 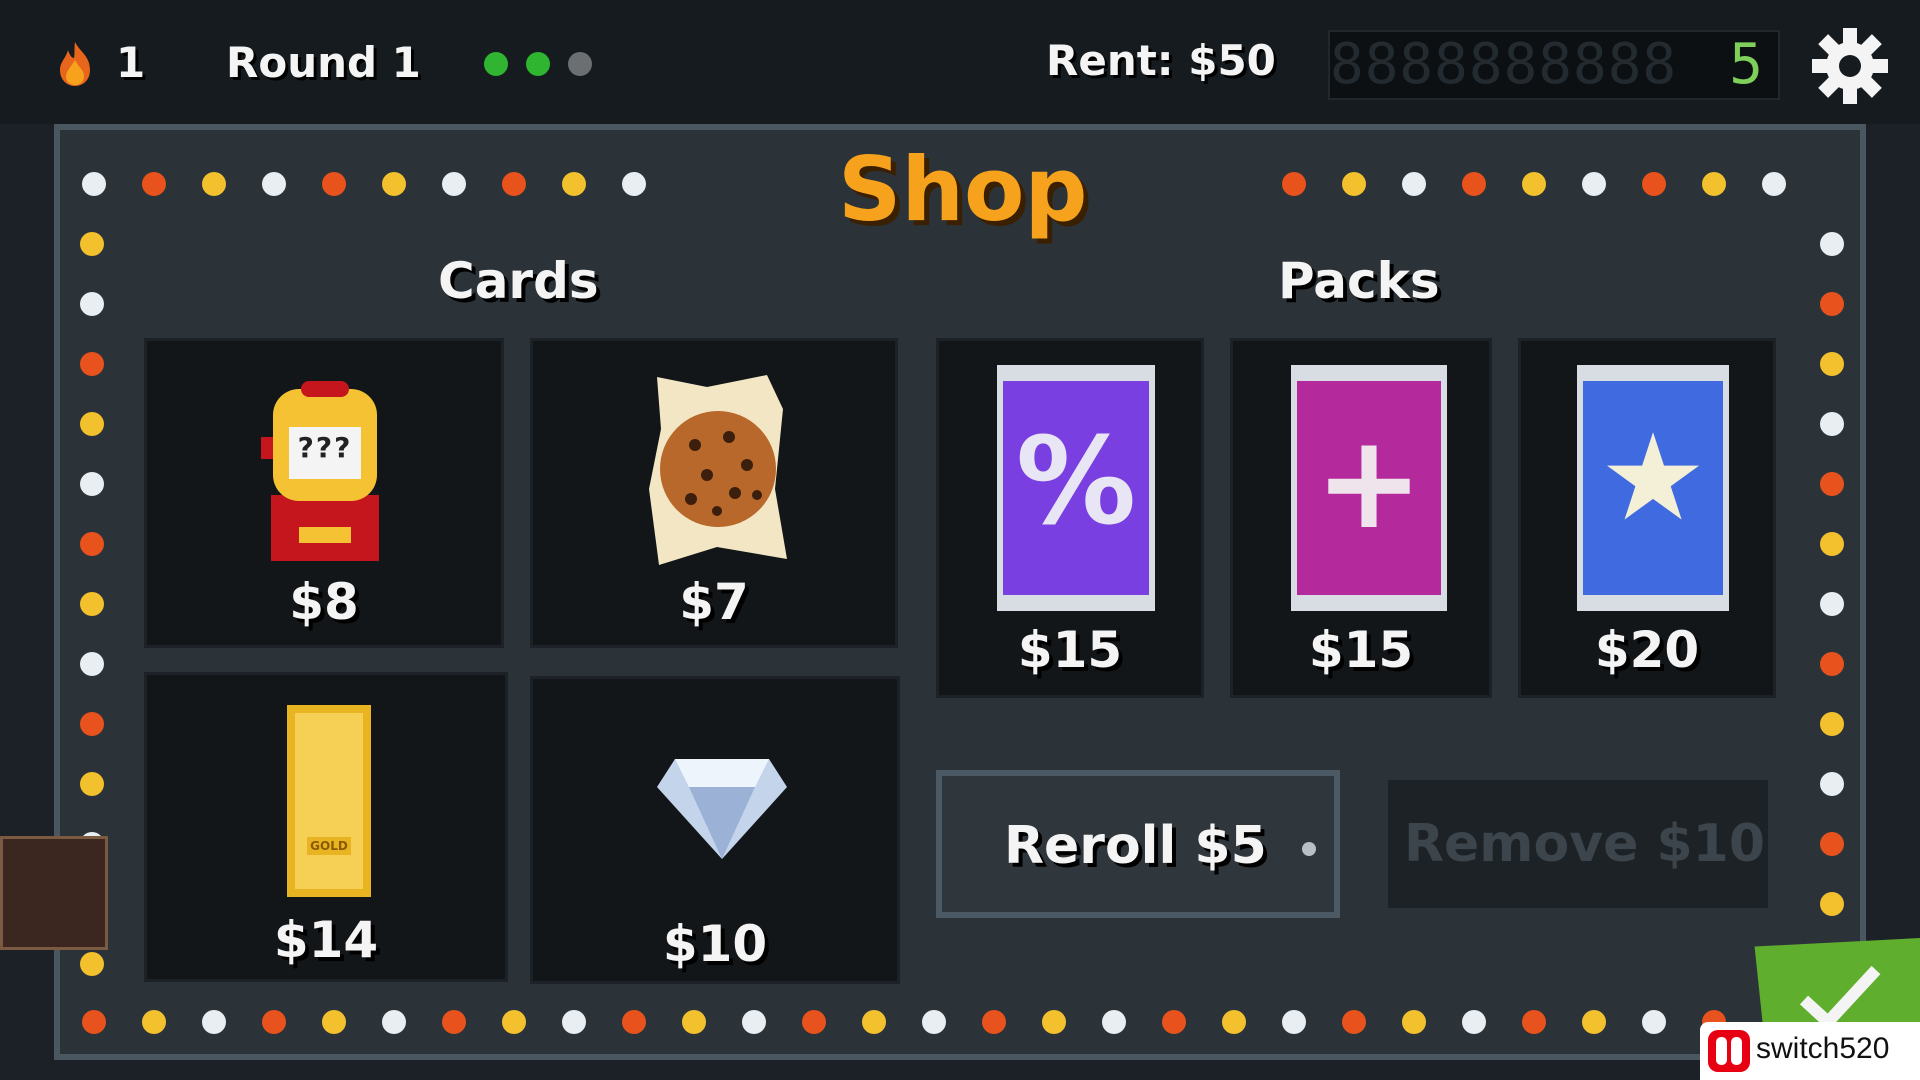 I want to click on flame-icon, so click(x=75, y=64).